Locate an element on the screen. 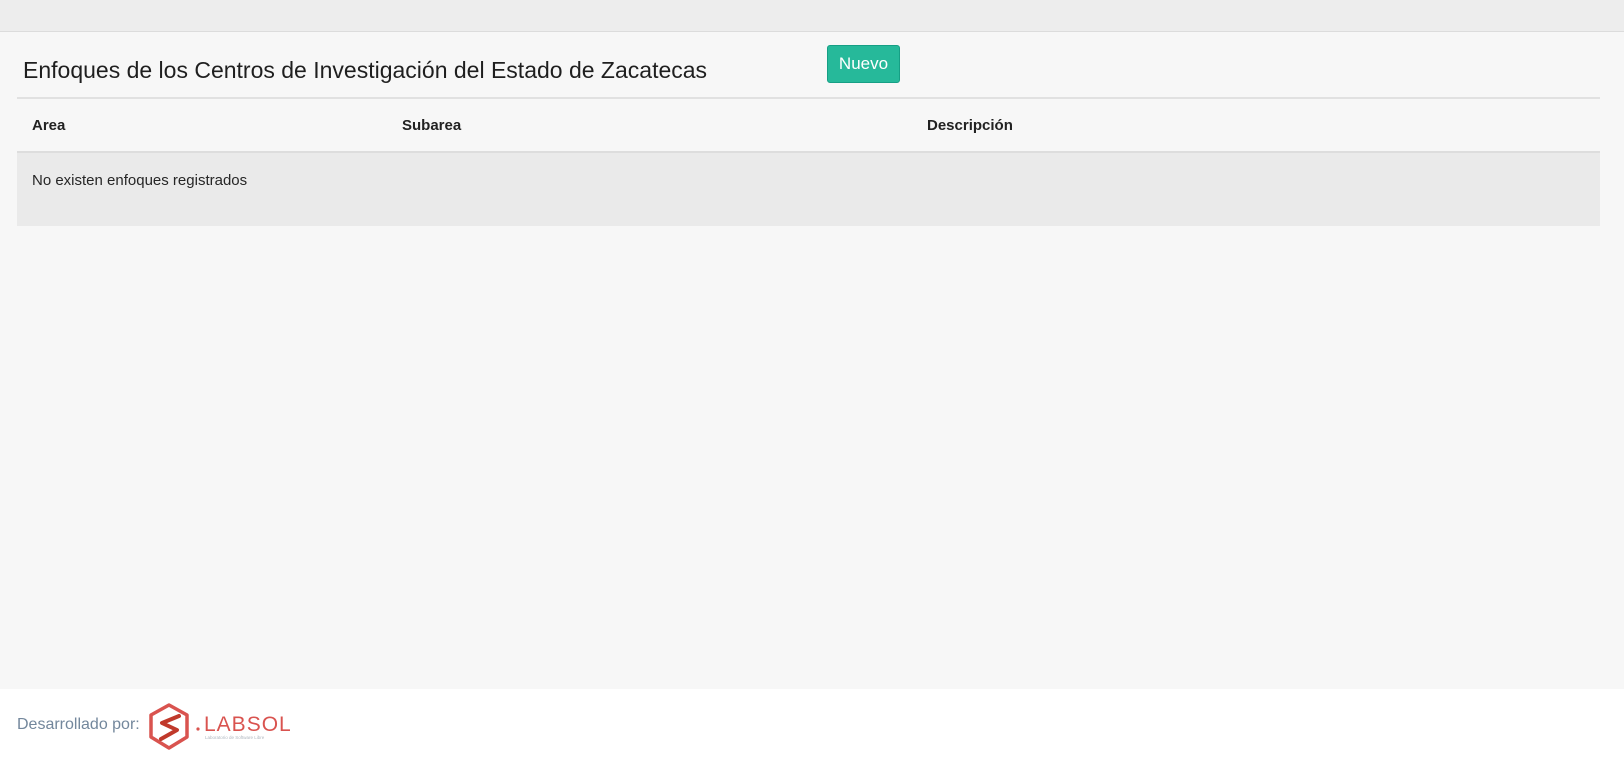 The height and width of the screenshot is (763, 1624). empty-message: No existen enfoques registrados is located at coordinates (808, 189).